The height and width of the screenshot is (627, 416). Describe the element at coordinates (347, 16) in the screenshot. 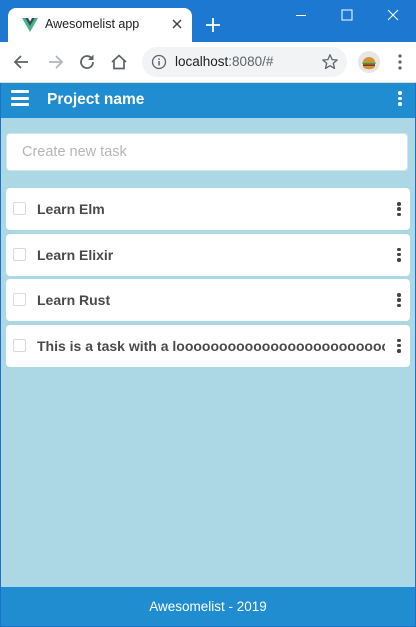

I see `maximize-icon` at that location.